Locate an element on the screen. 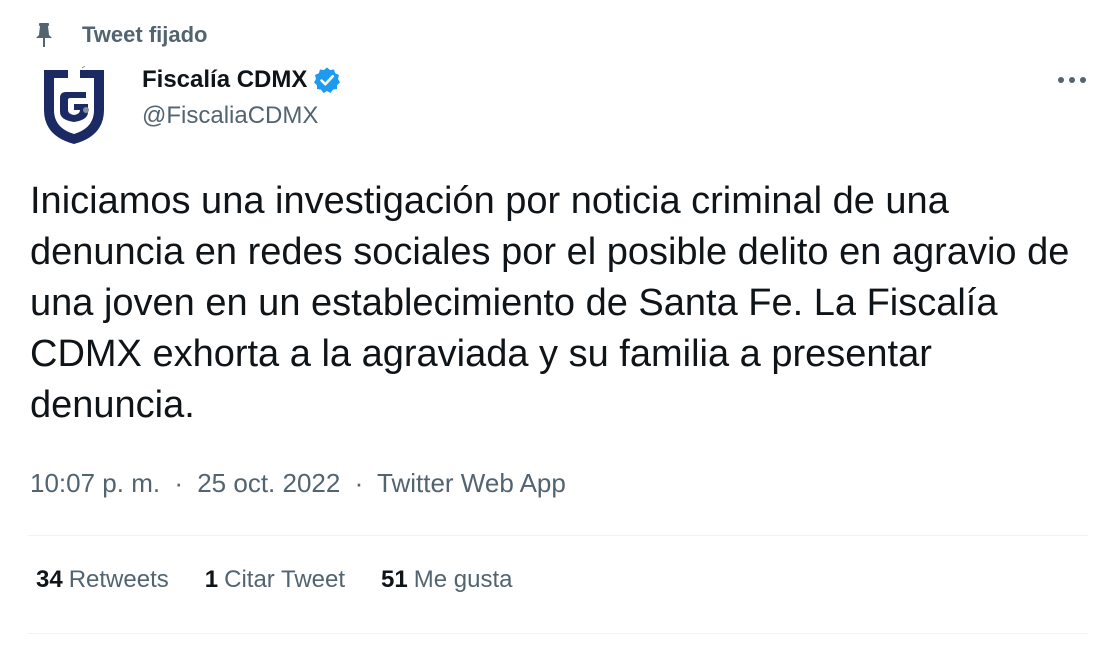 This screenshot has width=1120, height=654. more-options-button is located at coordinates (1072, 80).